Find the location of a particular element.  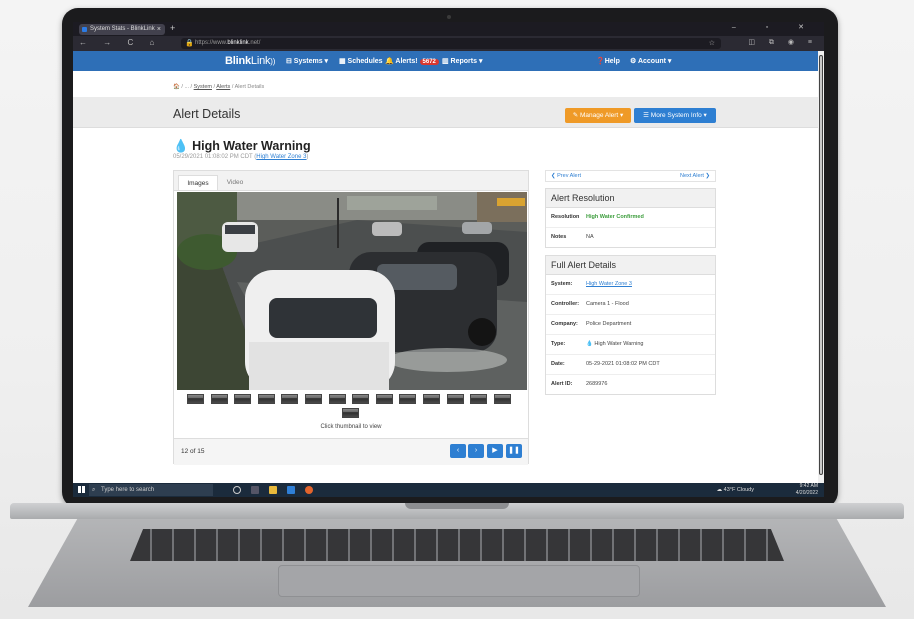

row-key: Resolution is located at coordinates (565, 217).